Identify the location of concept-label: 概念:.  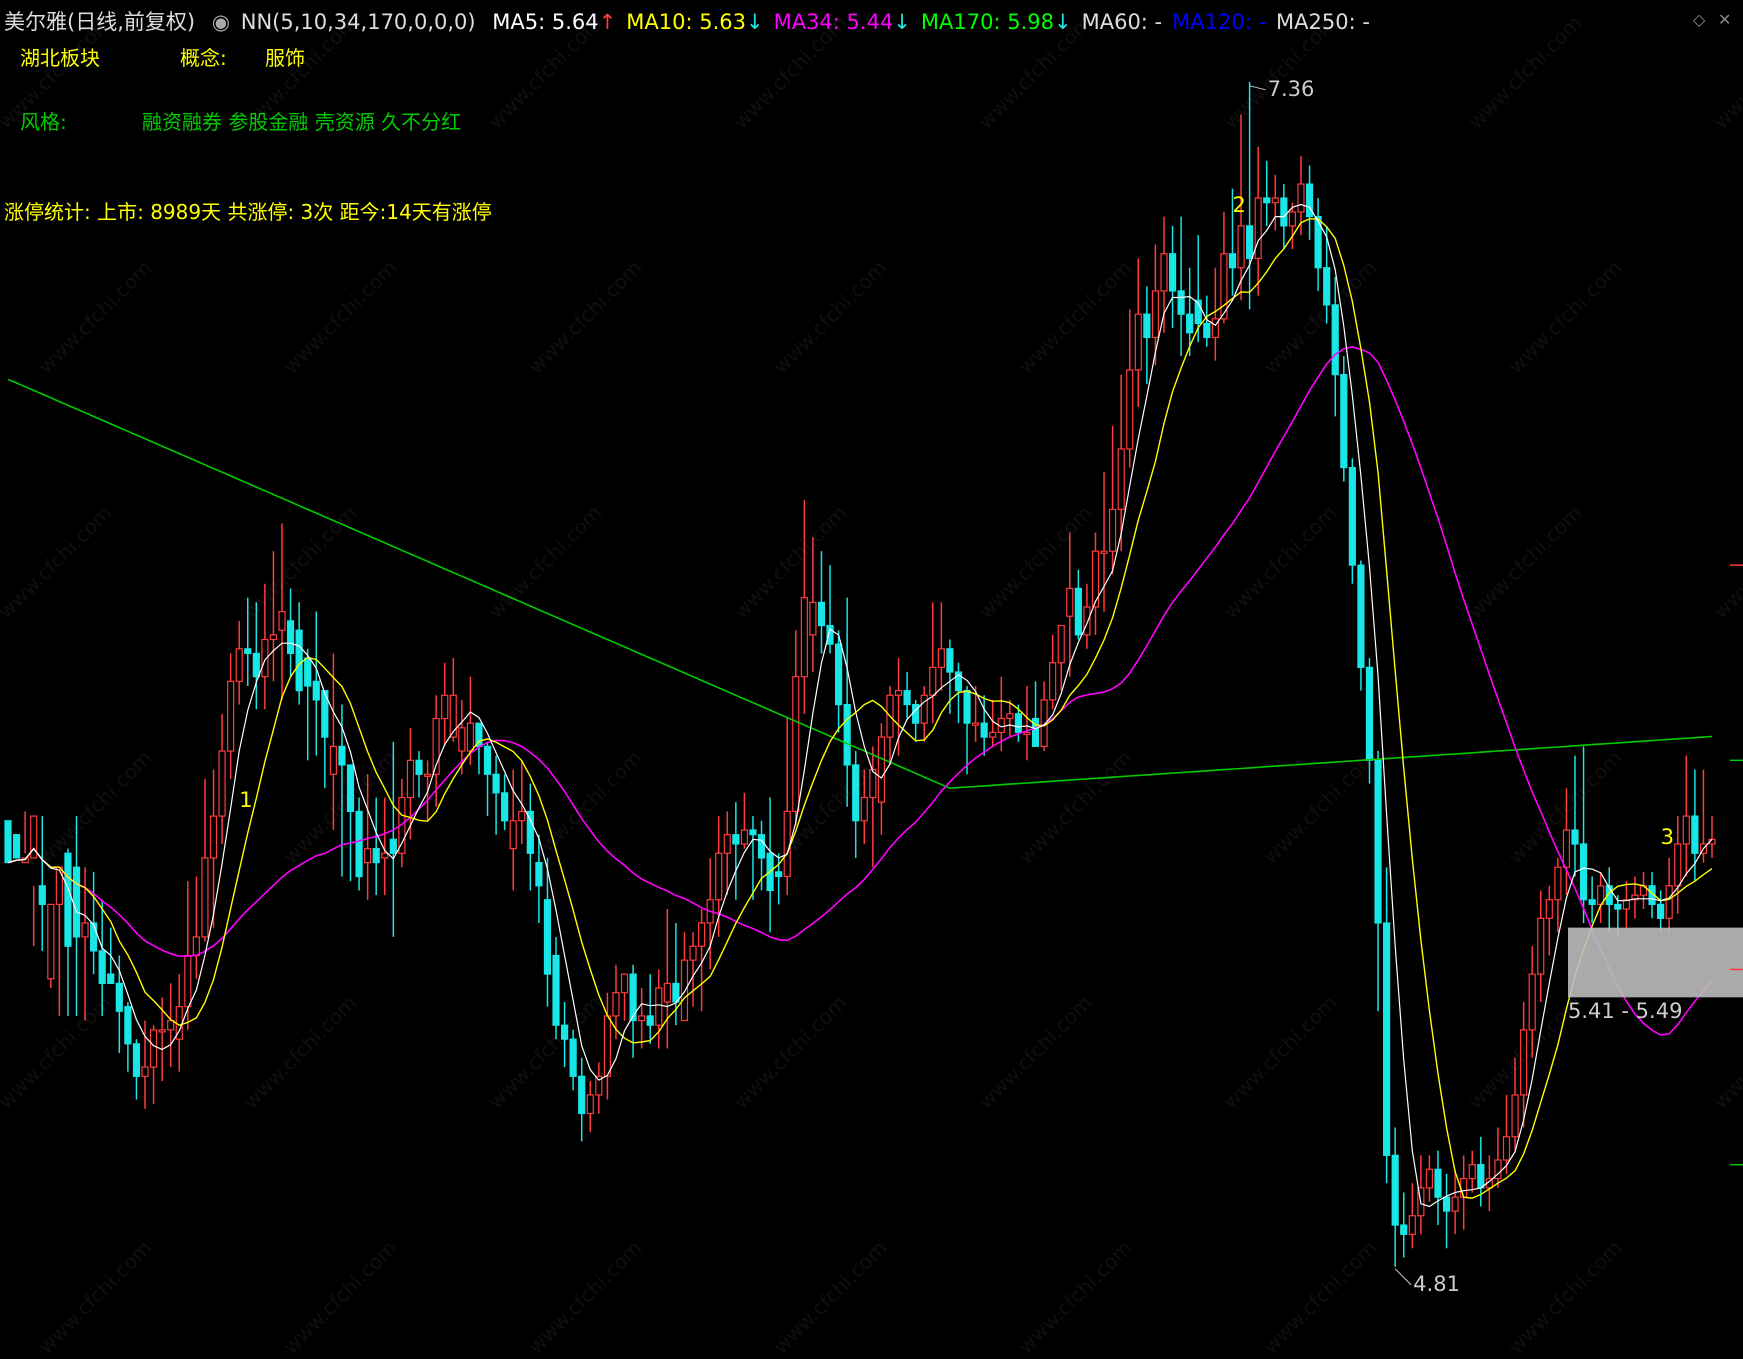
(203, 58).